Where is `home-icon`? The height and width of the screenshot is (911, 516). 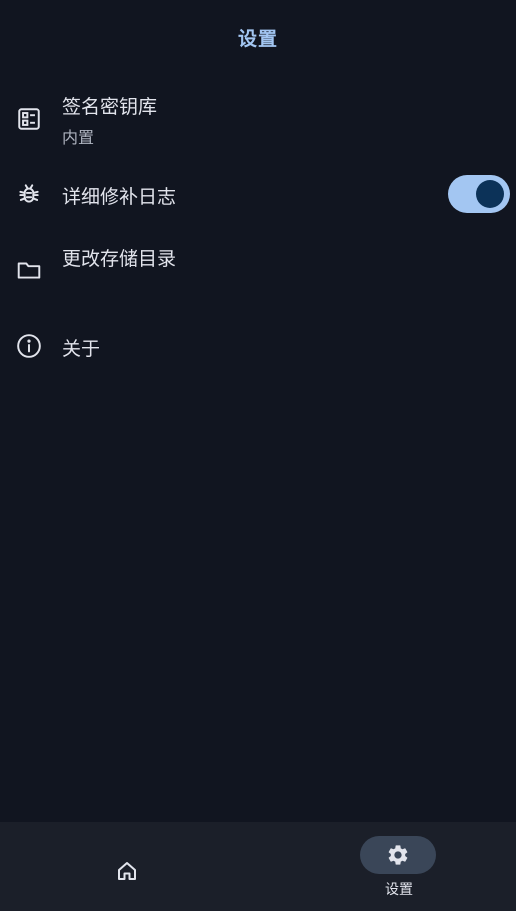 home-icon is located at coordinates (127, 871).